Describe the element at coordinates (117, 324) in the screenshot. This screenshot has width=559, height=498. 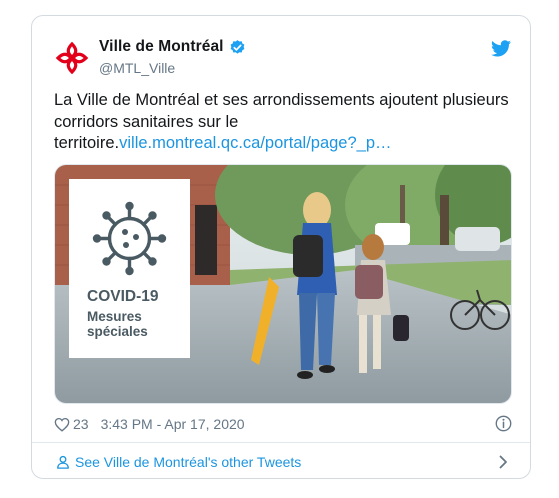
I see `covid-subtitle: Mesures spéciales` at that location.